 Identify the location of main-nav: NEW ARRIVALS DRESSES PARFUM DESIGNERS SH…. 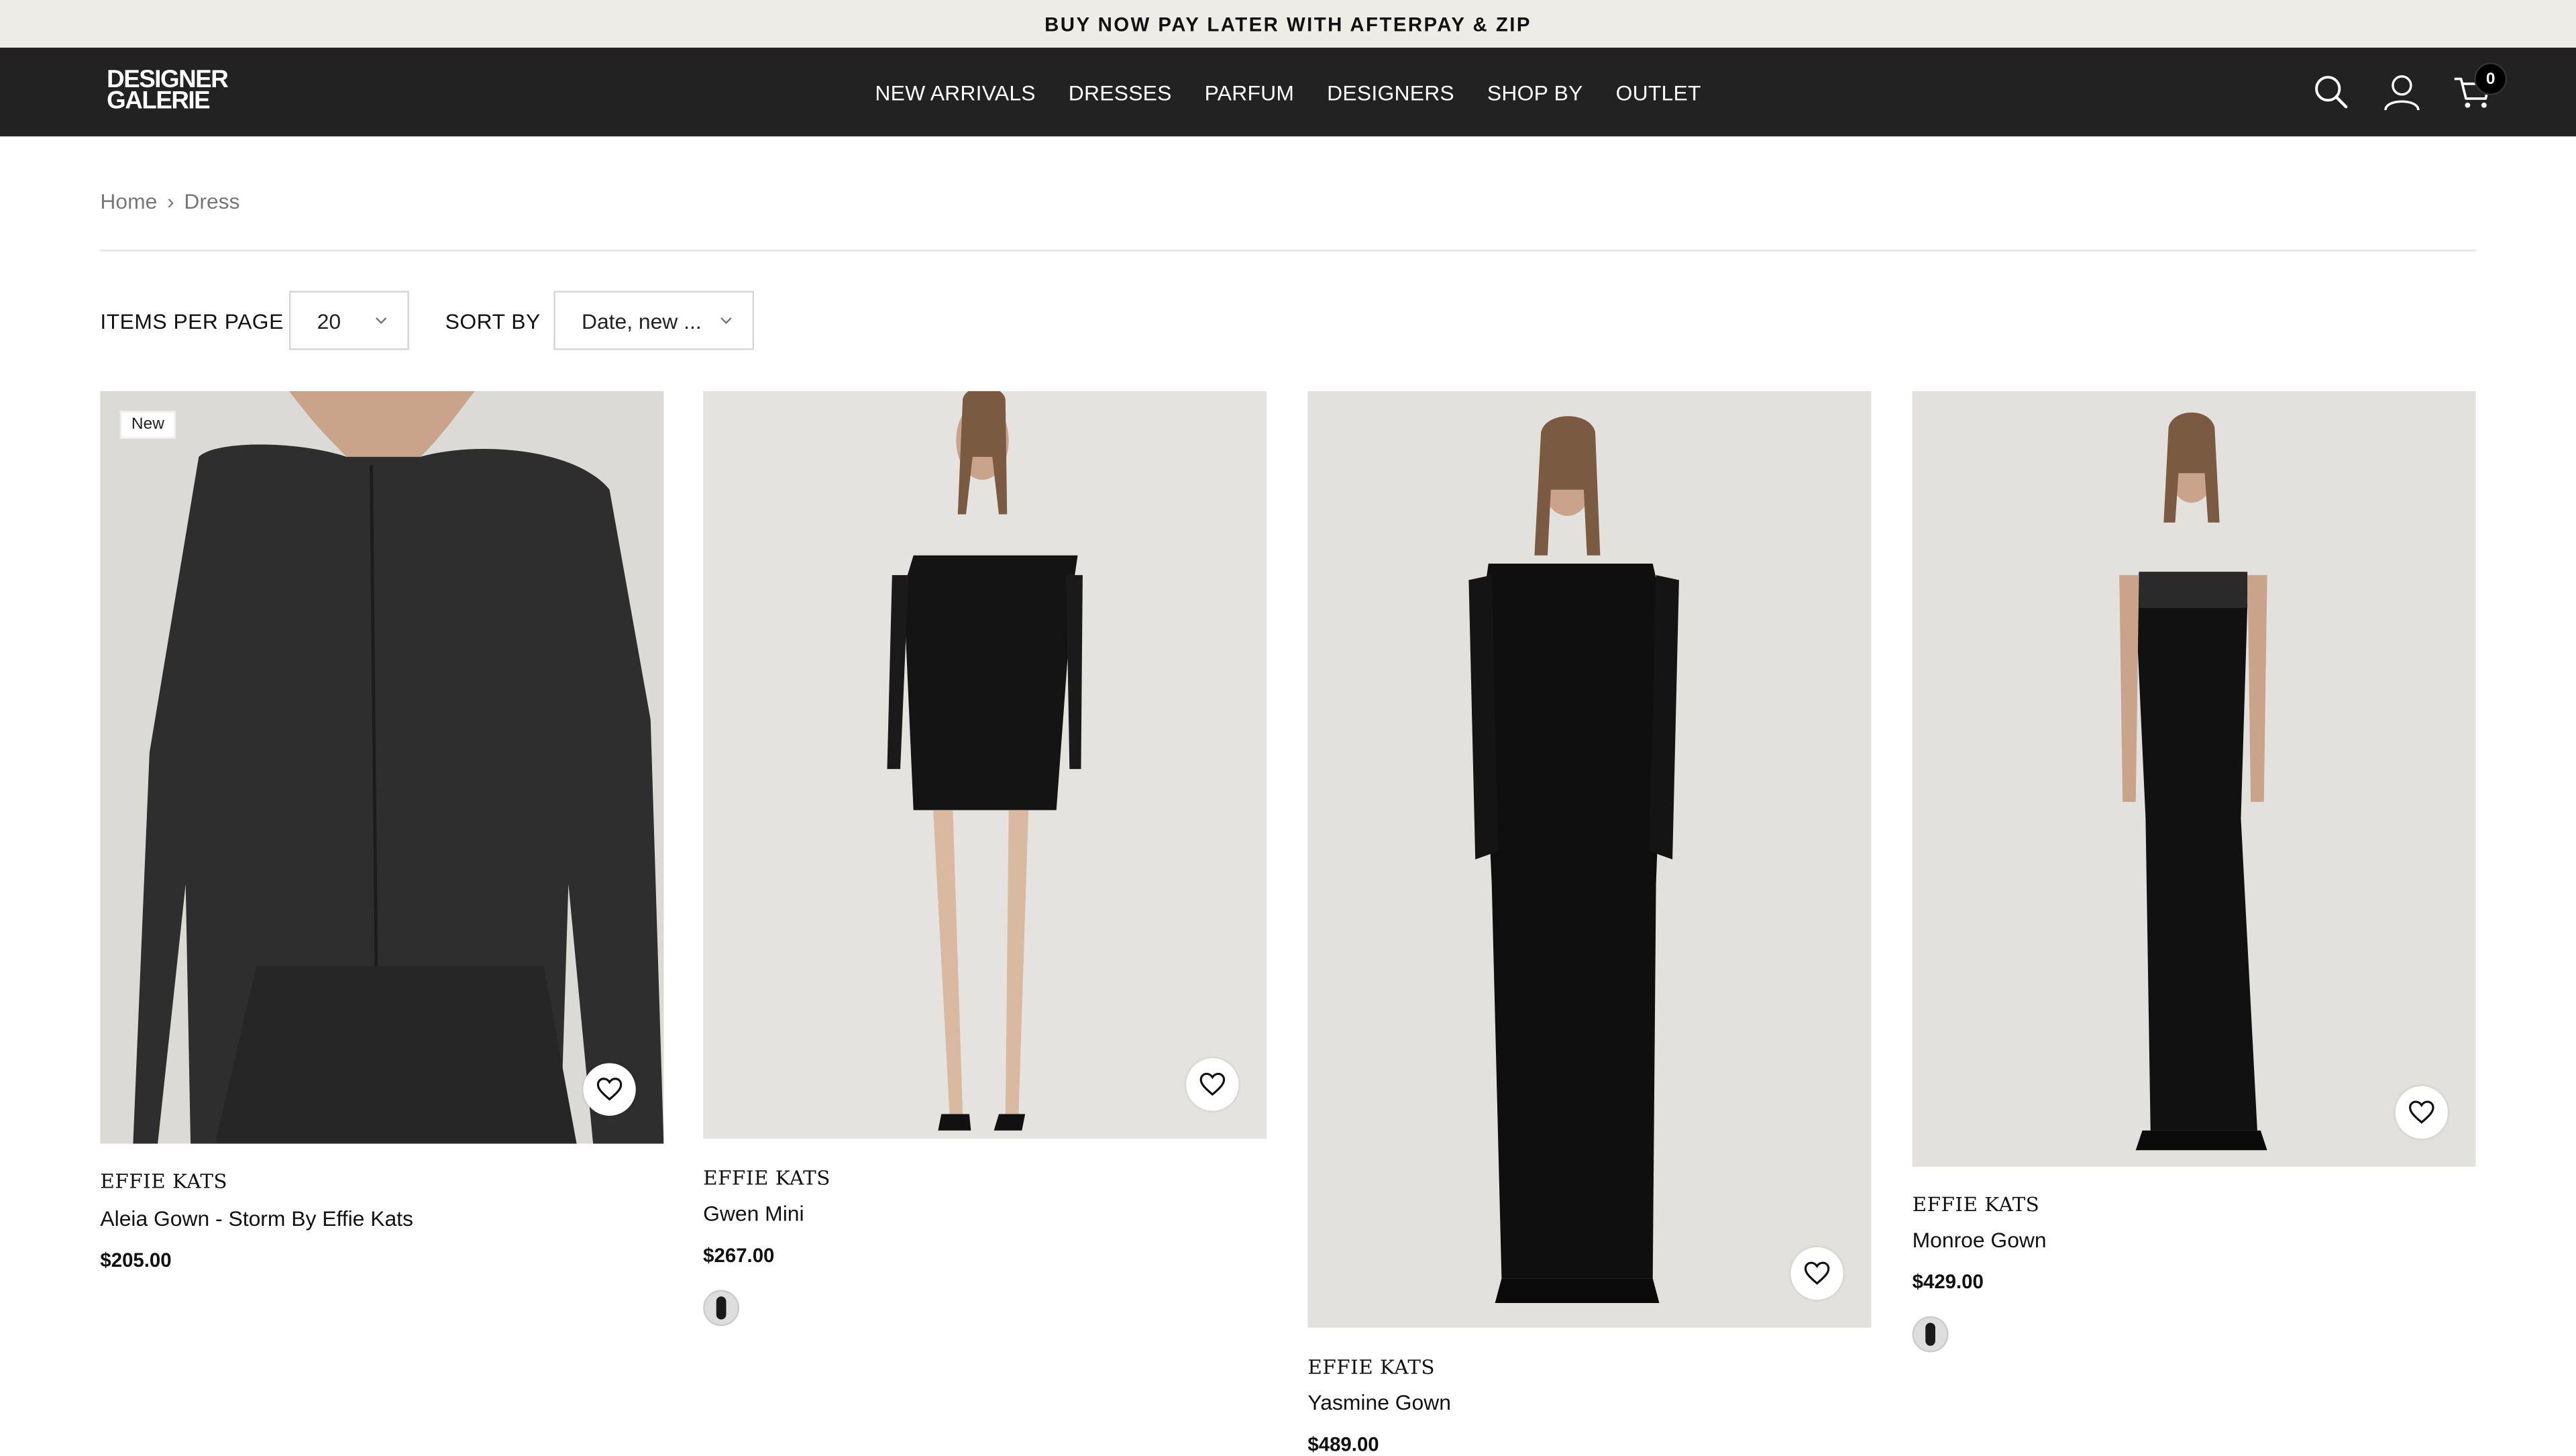
(1288, 92).